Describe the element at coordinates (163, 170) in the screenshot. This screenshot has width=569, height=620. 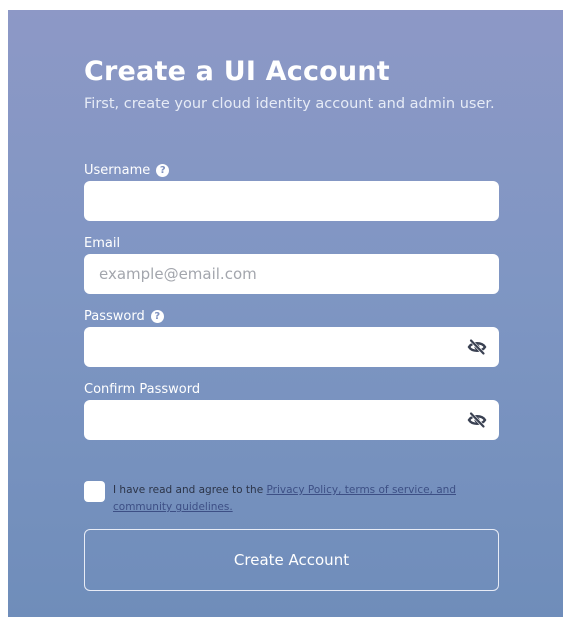
I see `username-help-icon: ?` at that location.